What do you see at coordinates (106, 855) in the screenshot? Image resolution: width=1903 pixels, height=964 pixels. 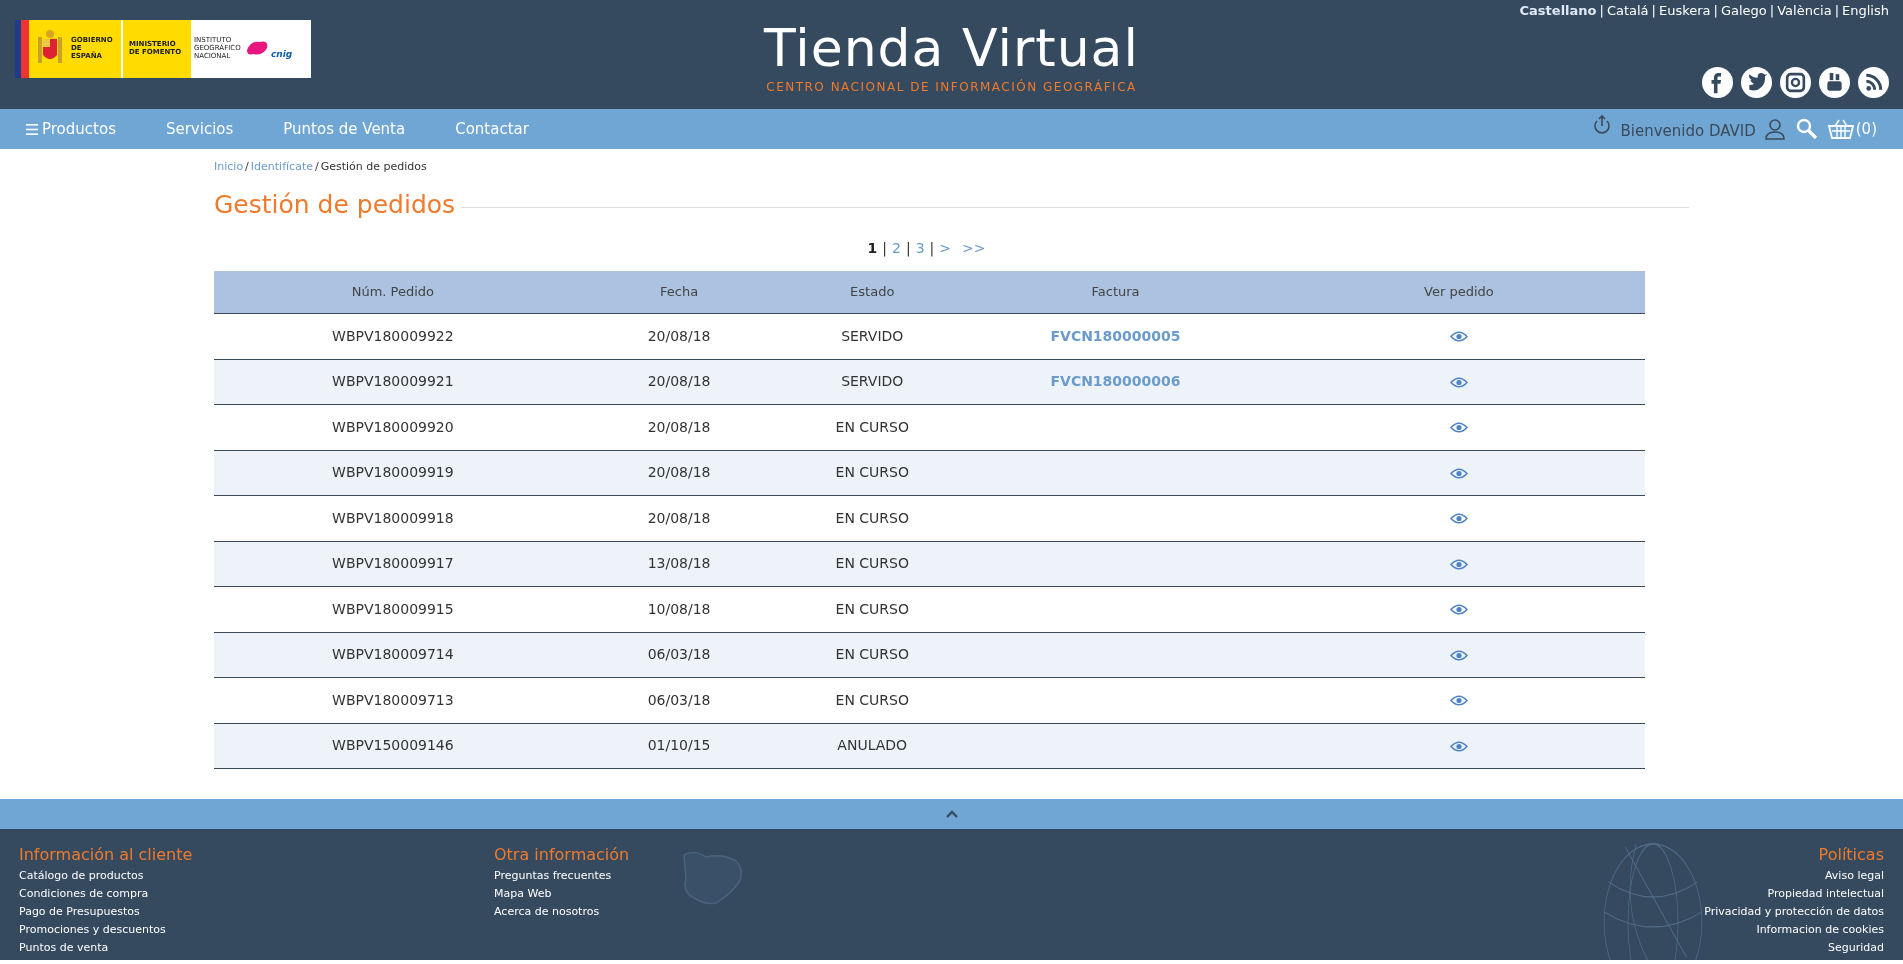 I see `footer-heading: Información al cliente` at bounding box center [106, 855].